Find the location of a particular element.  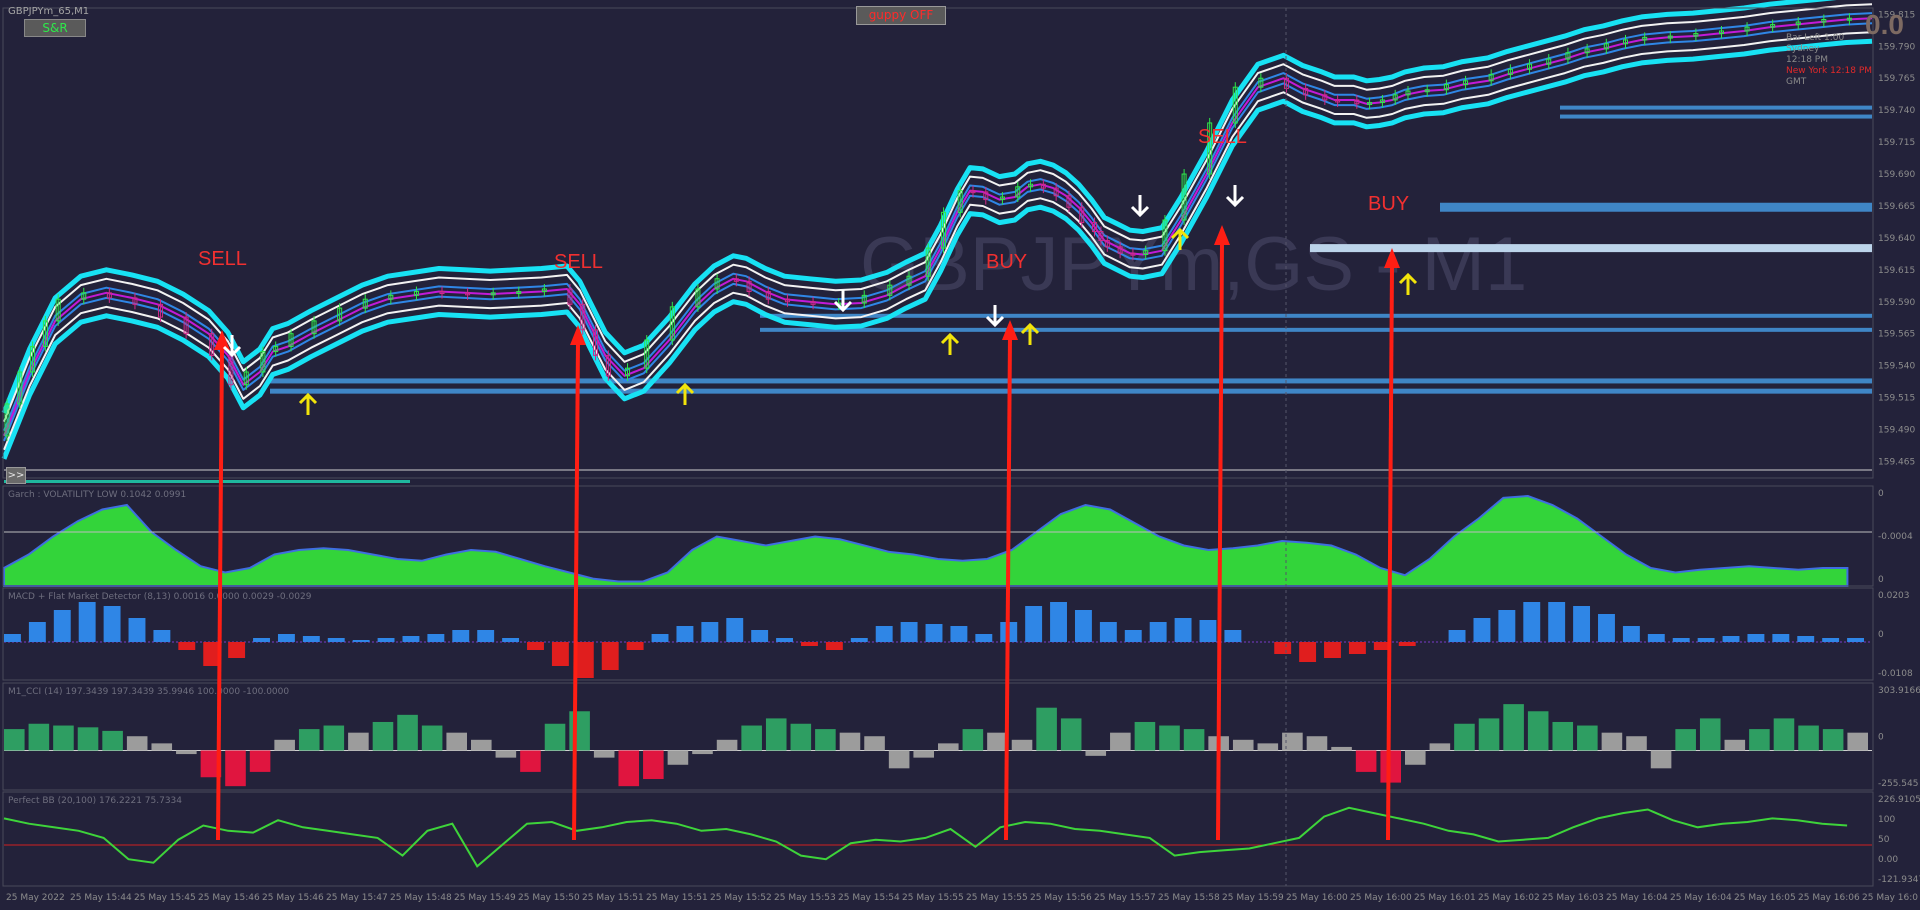

progress-strip is located at coordinates (207, 481).